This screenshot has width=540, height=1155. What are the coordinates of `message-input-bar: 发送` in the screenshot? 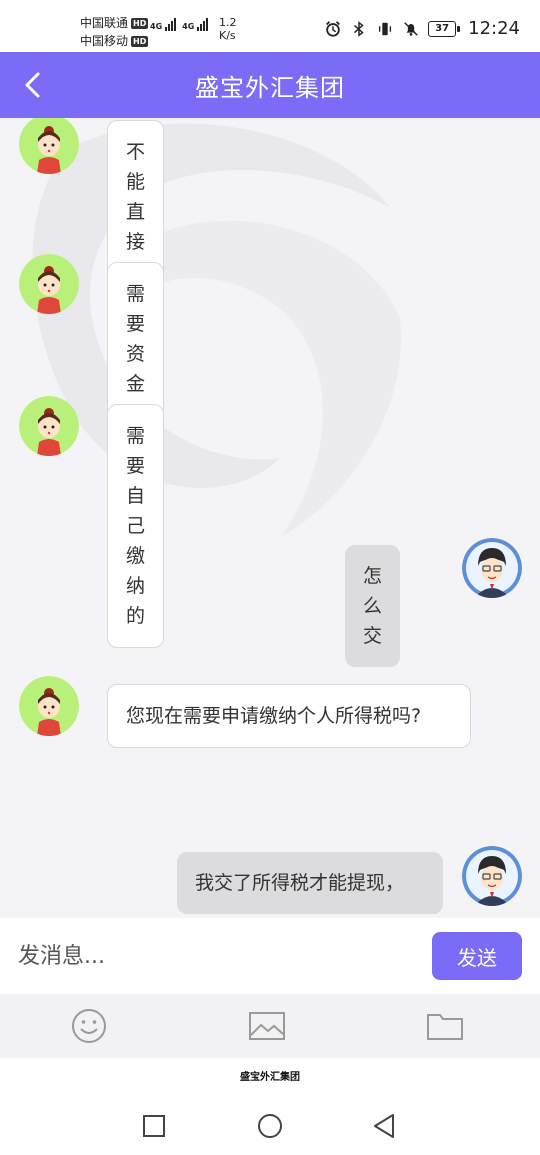 It's located at (270, 956).